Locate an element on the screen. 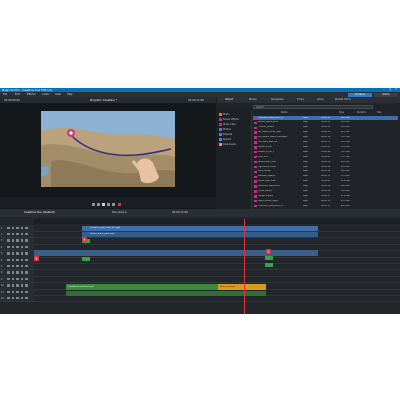 The image size is (400, 400). tab-import: Import is located at coordinates (229, 99).